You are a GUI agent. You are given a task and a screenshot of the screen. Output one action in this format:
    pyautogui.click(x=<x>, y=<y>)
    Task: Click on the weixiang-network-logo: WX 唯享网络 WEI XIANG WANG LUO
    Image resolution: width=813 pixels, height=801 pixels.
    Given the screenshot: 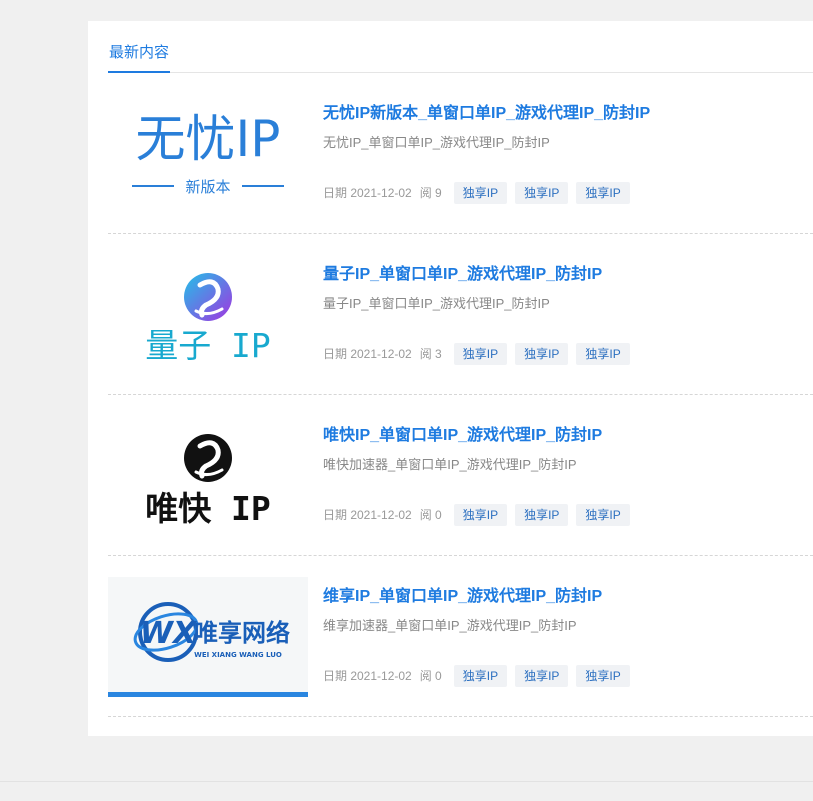 What is the action you would take?
    pyautogui.click(x=208, y=637)
    